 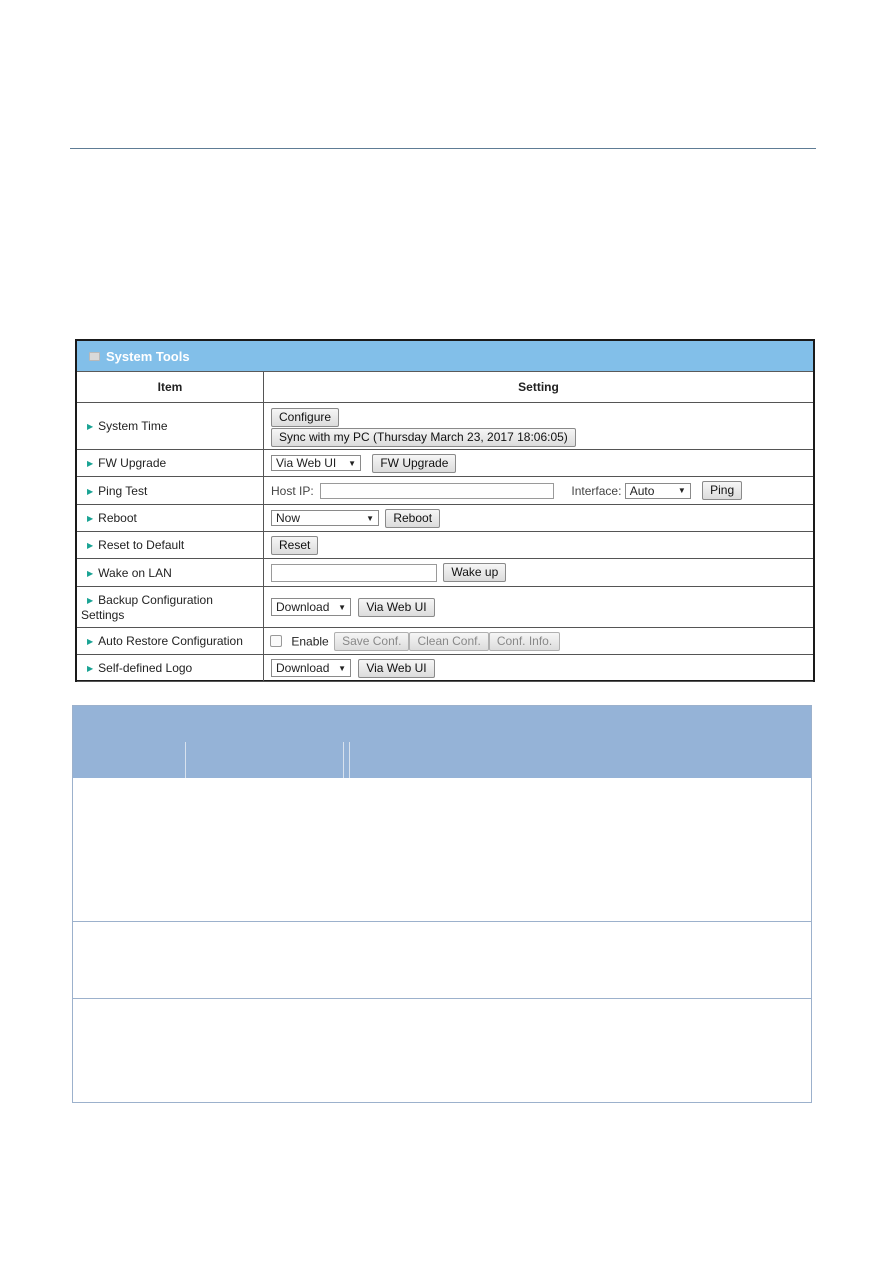 What do you see at coordinates (396, 668) in the screenshot?
I see `logo-via-web-ui-button: Via Web UI` at bounding box center [396, 668].